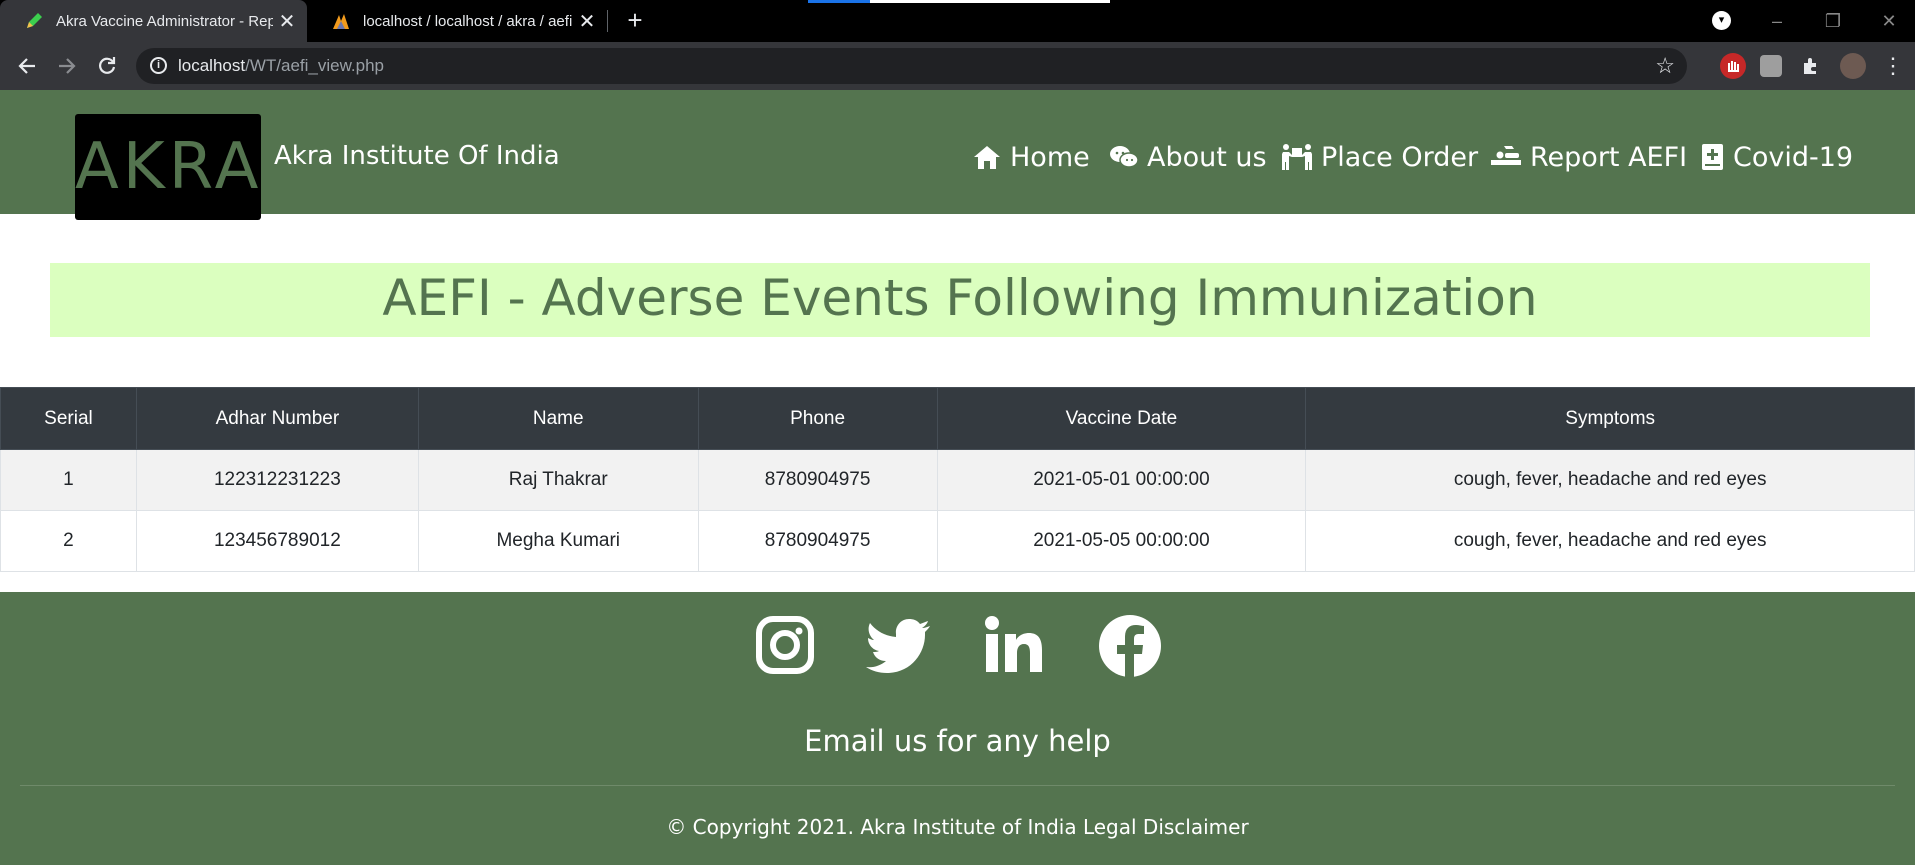  What do you see at coordinates (1665, 66) in the screenshot?
I see `bookmark-star-icon: ☆` at bounding box center [1665, 66].